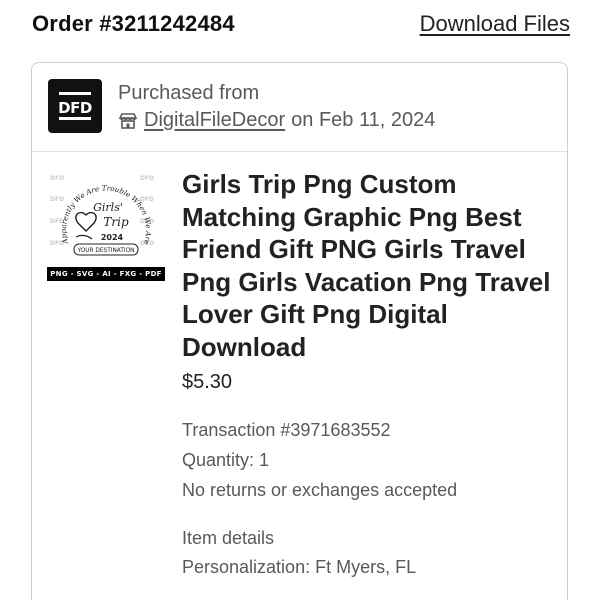  Describe the element at coordinates (228, 538) in the screenshot. I see `item-details-label: Item details` at that location.